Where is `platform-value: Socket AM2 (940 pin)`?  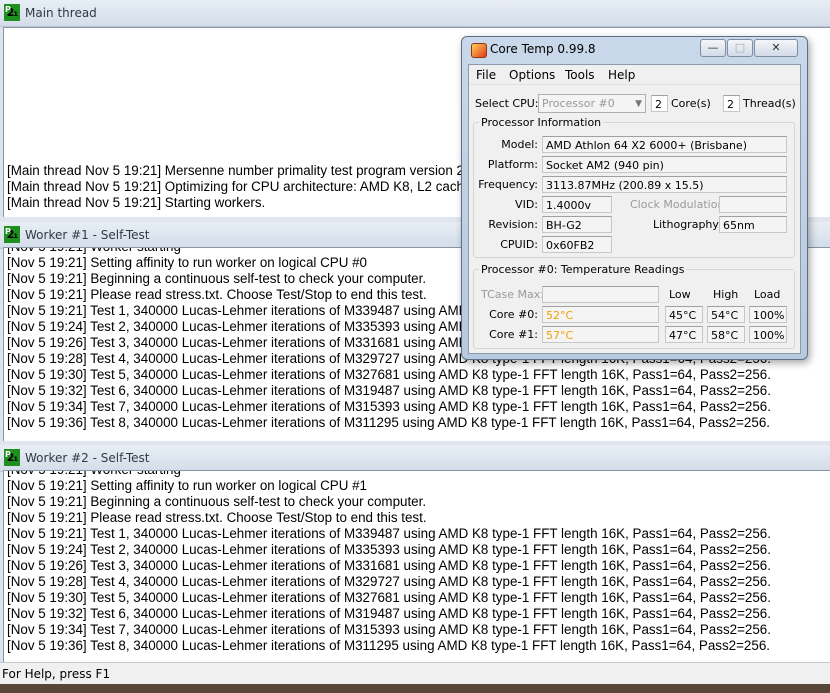 platform-value: Socket AM2 (940 pin) is located at coordinates (664, 164).